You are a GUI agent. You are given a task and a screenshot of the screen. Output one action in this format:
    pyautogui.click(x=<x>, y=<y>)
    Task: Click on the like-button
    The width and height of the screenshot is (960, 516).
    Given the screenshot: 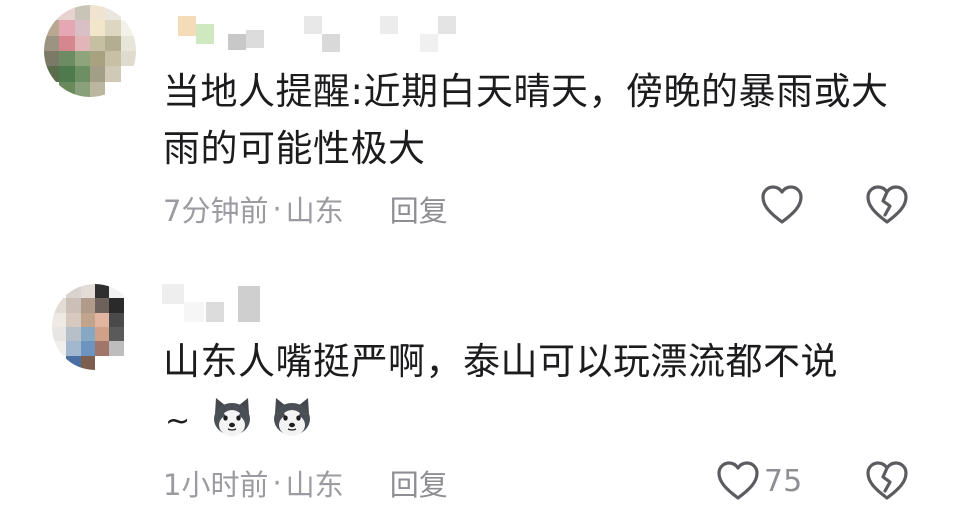 What is the action you would take?
    pyautogui.click(x=784, y=205)
    